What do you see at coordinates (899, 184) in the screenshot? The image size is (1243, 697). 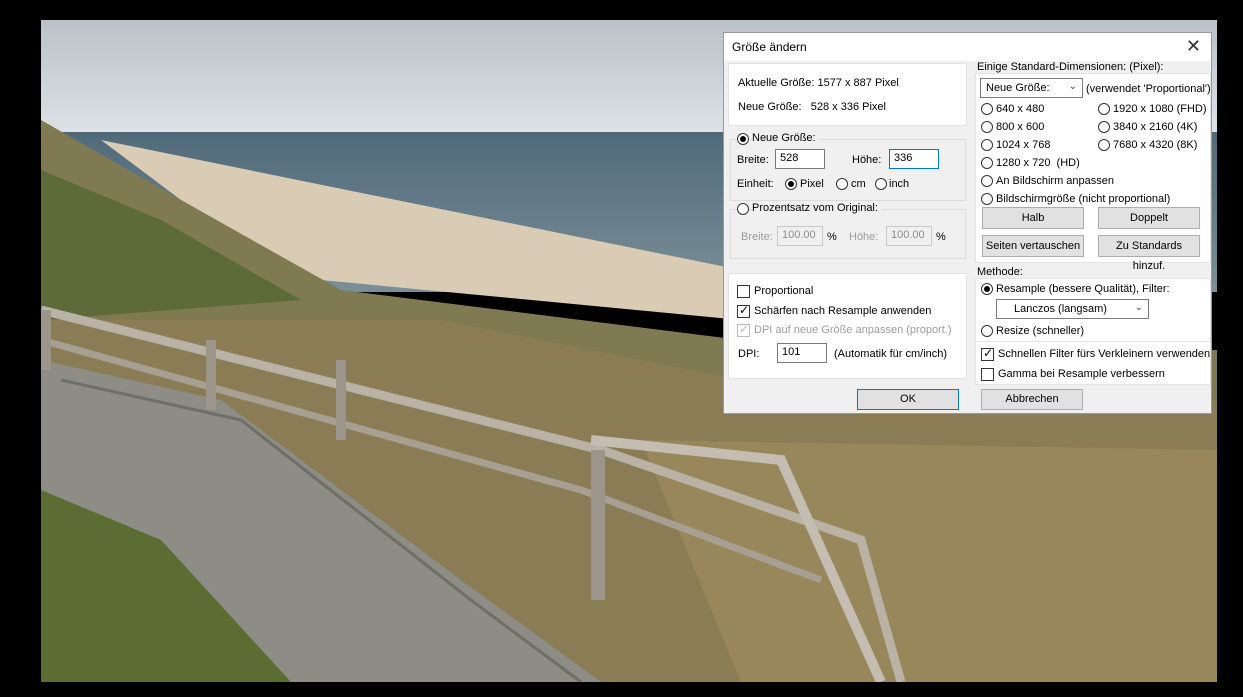 I see `unit-inch-label: inch` at bounding box center [899, 184].